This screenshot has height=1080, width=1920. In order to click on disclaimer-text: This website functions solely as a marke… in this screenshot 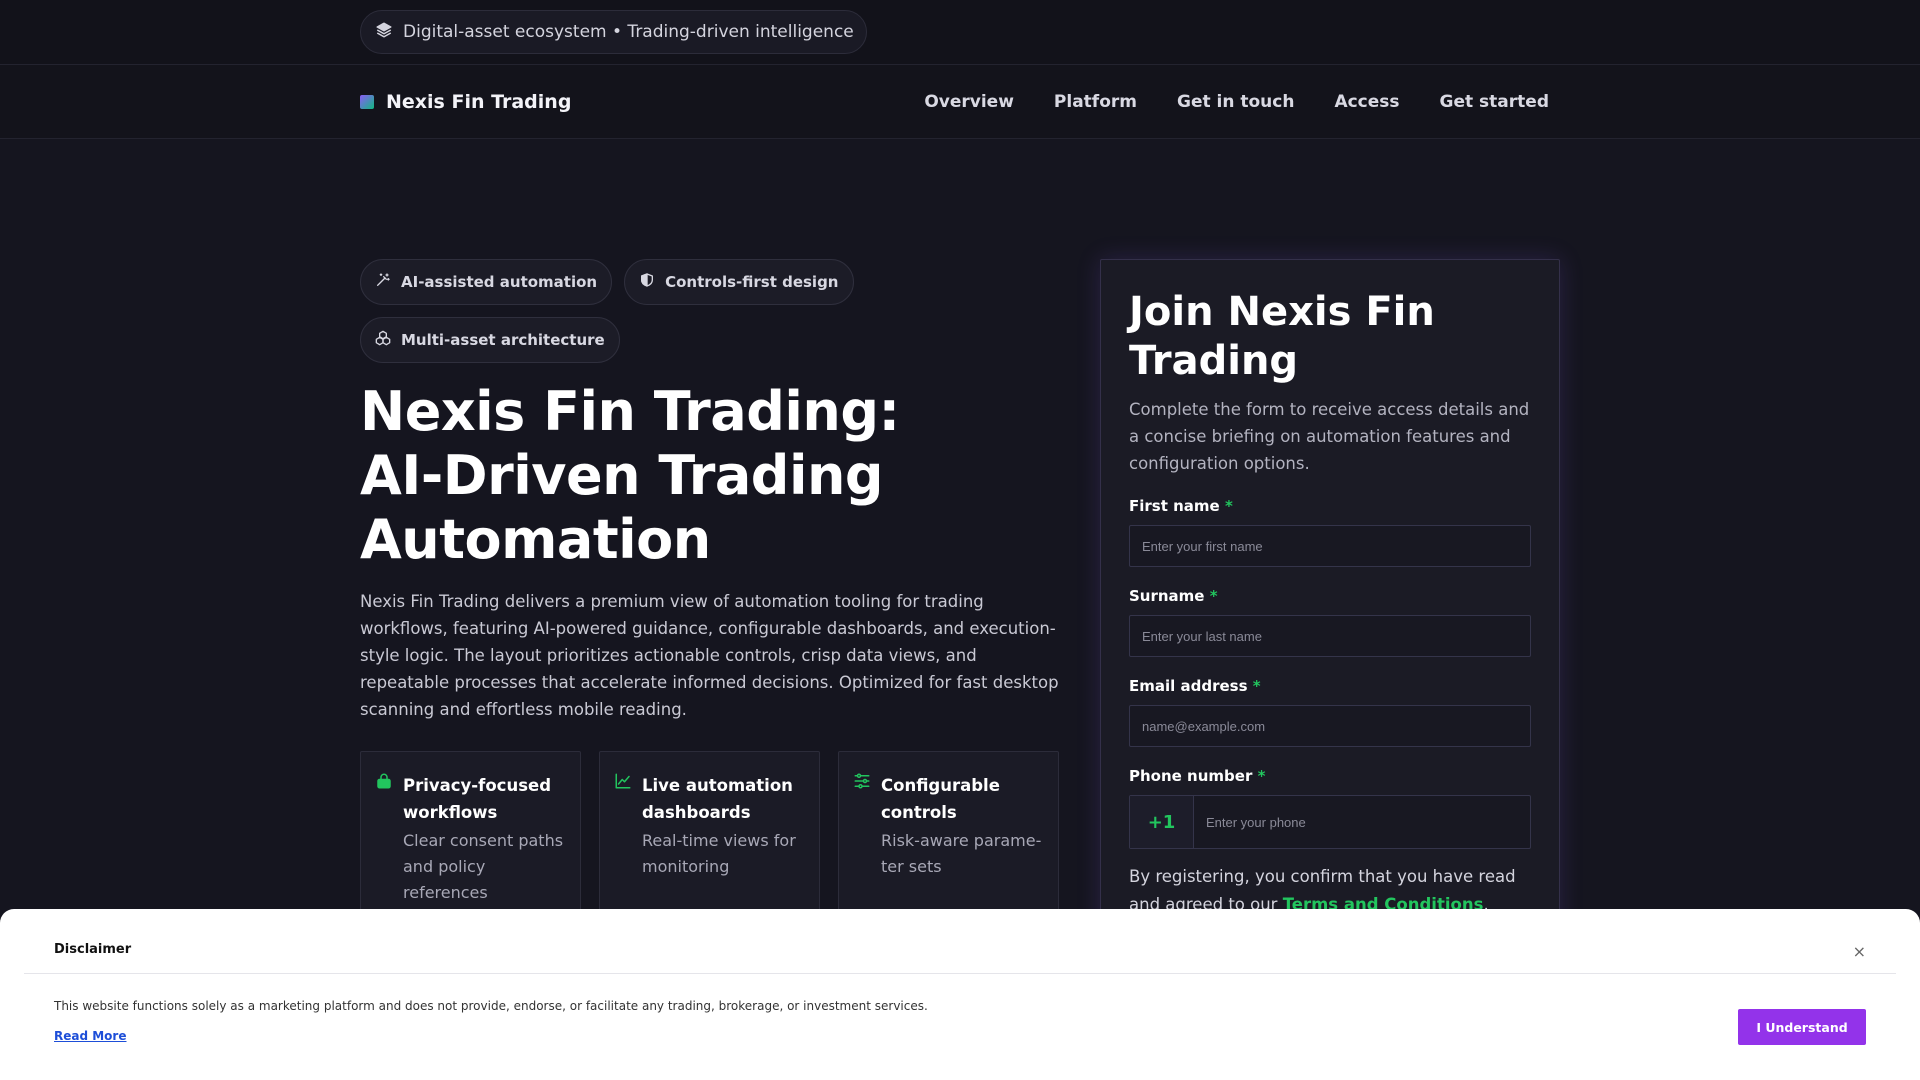, I will do `click(491, 1006)`.